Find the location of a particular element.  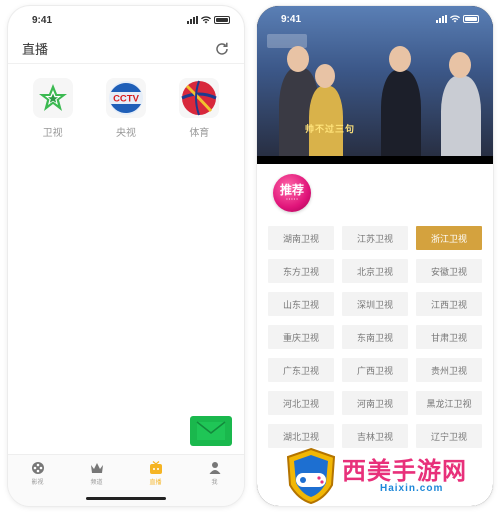

station-button: 辽宁卫视 is located at coordinates (449, 436).